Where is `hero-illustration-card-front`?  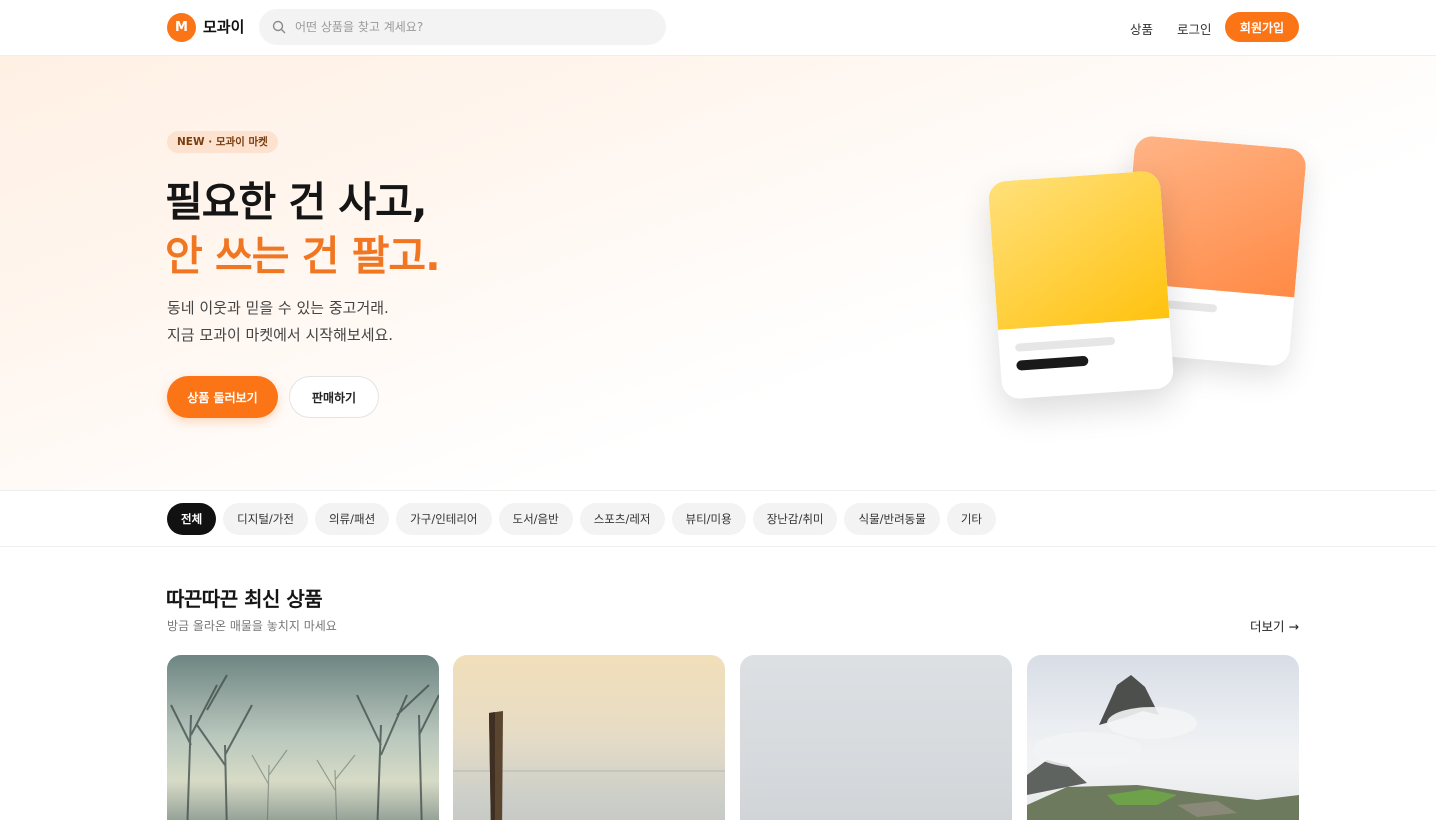 hero-illustration-card-front is located at coordinates (1081, 285).